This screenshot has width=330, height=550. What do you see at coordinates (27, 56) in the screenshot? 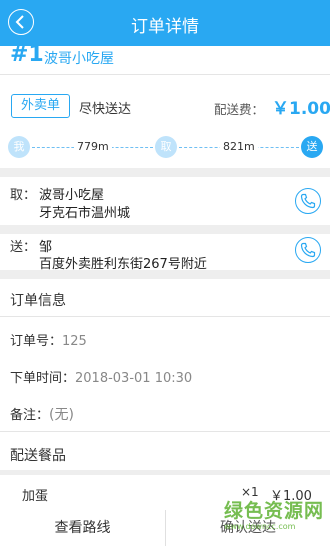
I see `order-number: #1` at bounding box center [27, 56].